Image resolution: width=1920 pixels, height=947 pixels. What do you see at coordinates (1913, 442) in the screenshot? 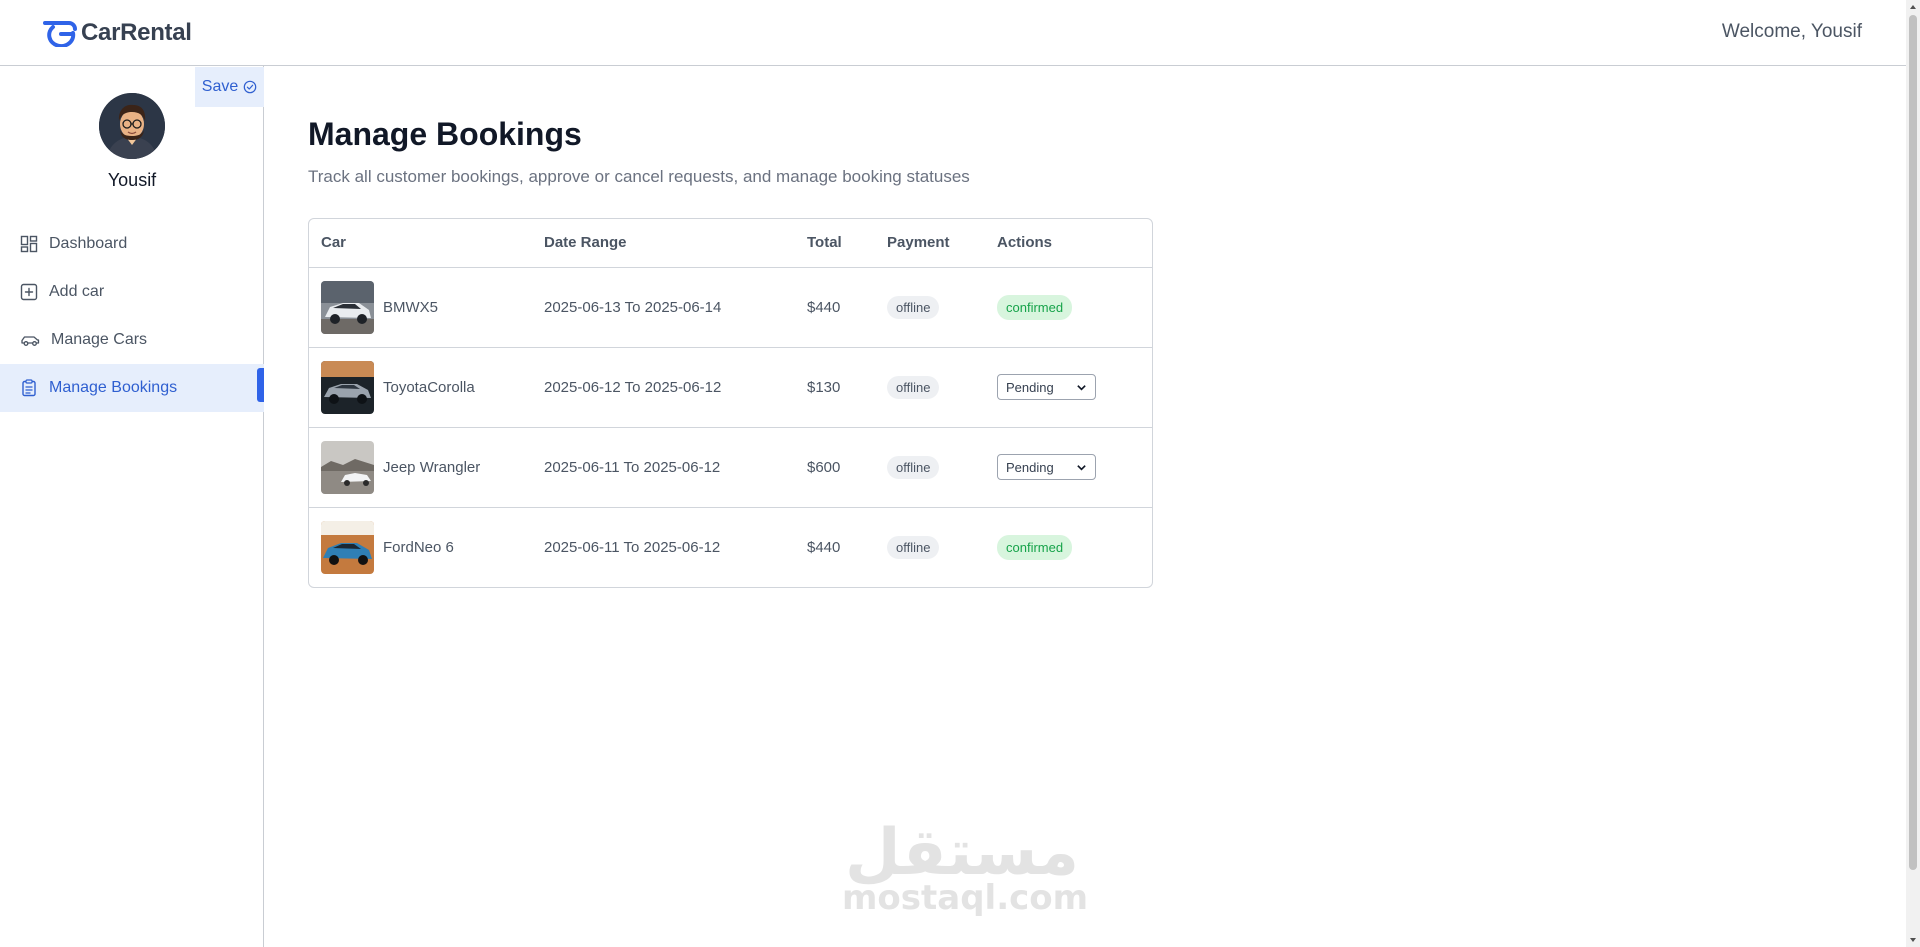
I see `scrollbar-thumb` at bounding box center [1913, 442].